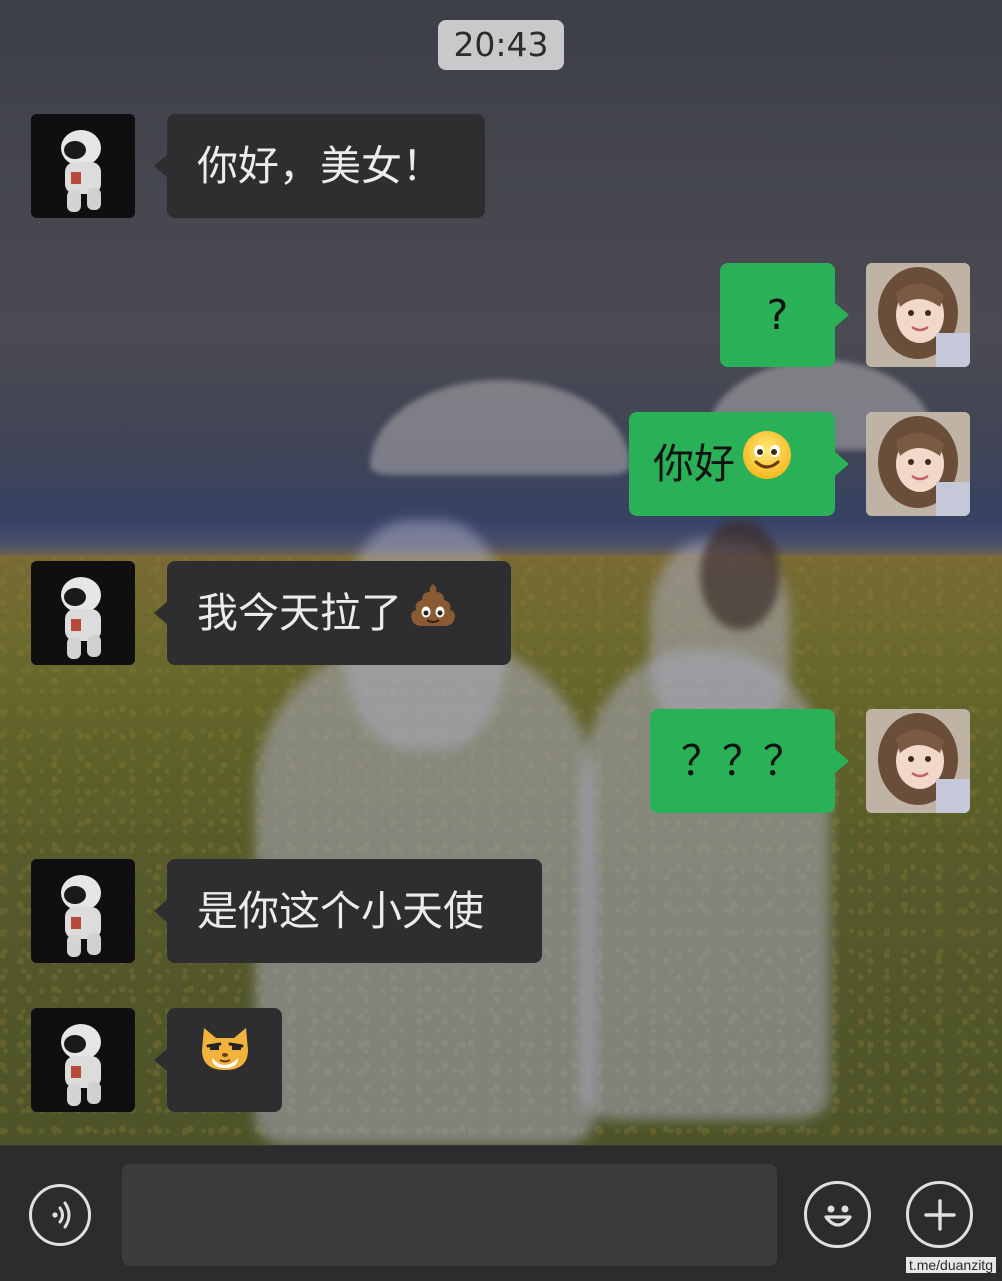 Image resolution: width=1002 pixels, height=1281 pixels. I want to click on voice-icon, so click(61, 1215).